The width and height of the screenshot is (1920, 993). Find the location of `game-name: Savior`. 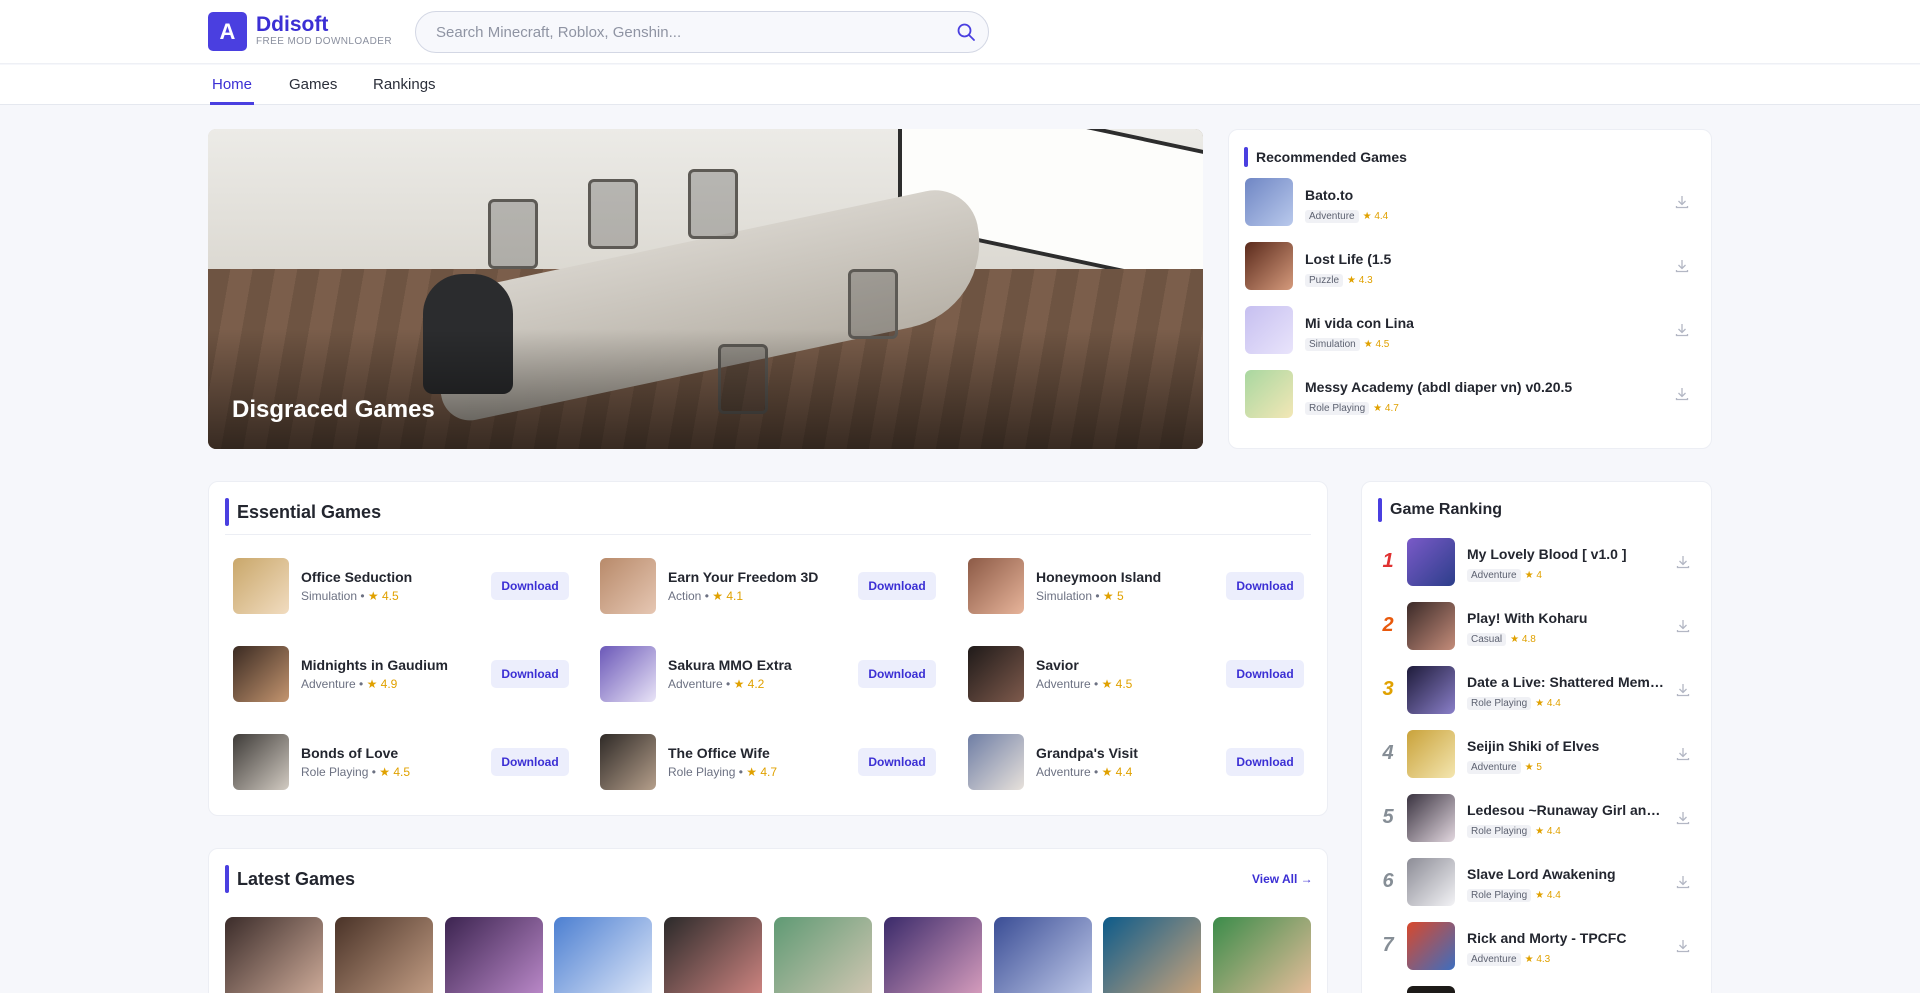

game-name: Savior is located at coordinates (1057, 665).